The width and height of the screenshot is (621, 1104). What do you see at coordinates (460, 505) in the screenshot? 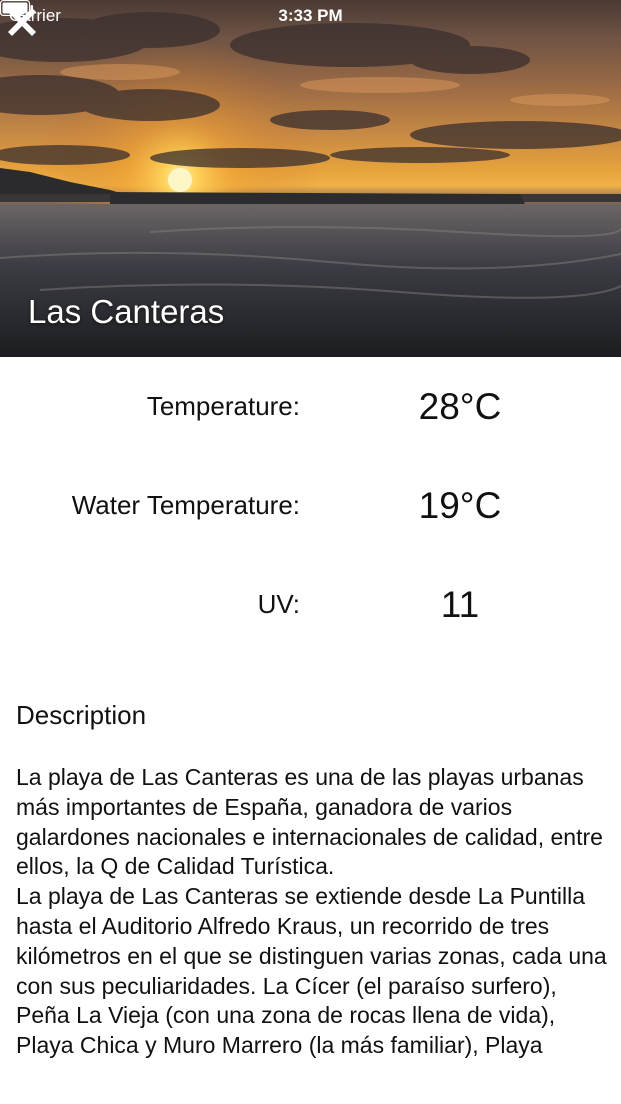
I see `water-temperature-value: 19°C` at bounding box center [460, 505].